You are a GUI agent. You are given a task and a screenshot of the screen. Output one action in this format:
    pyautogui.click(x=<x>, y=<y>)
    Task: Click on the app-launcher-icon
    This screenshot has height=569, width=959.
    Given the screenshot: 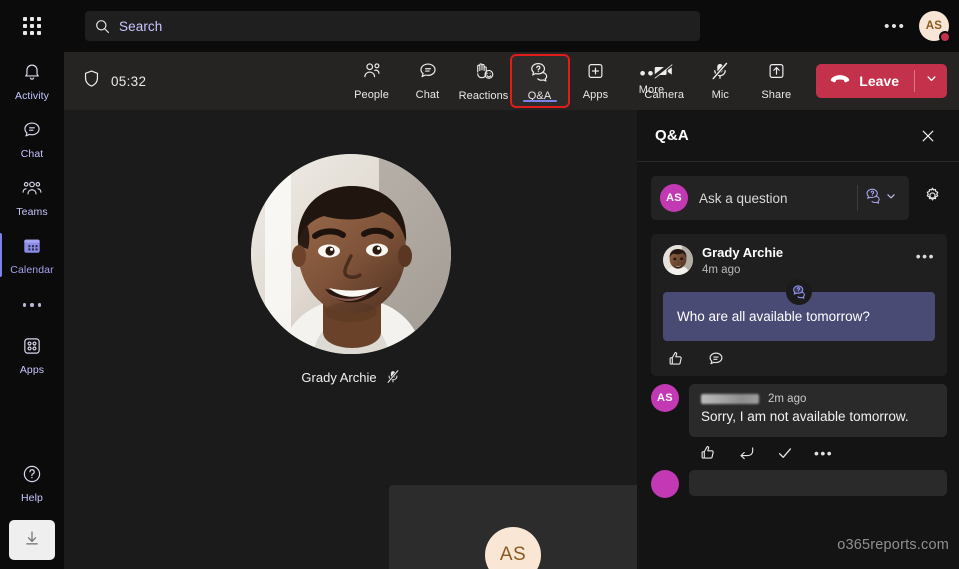 What is the action you would take?
    pyautogui.click(x=32, y=26)
    